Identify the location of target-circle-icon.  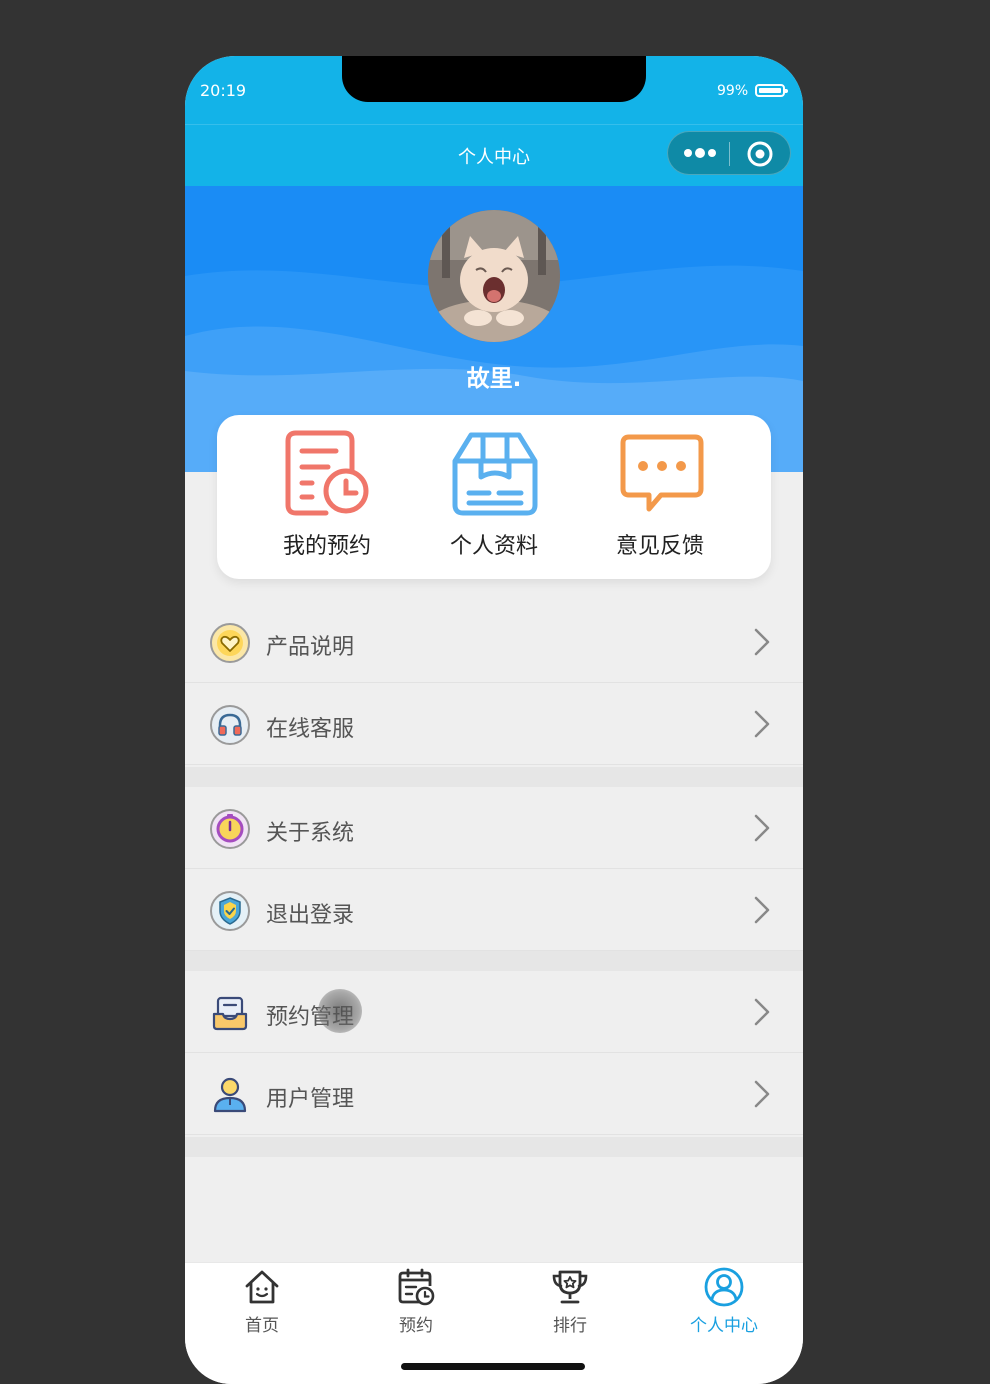
(760, 154).